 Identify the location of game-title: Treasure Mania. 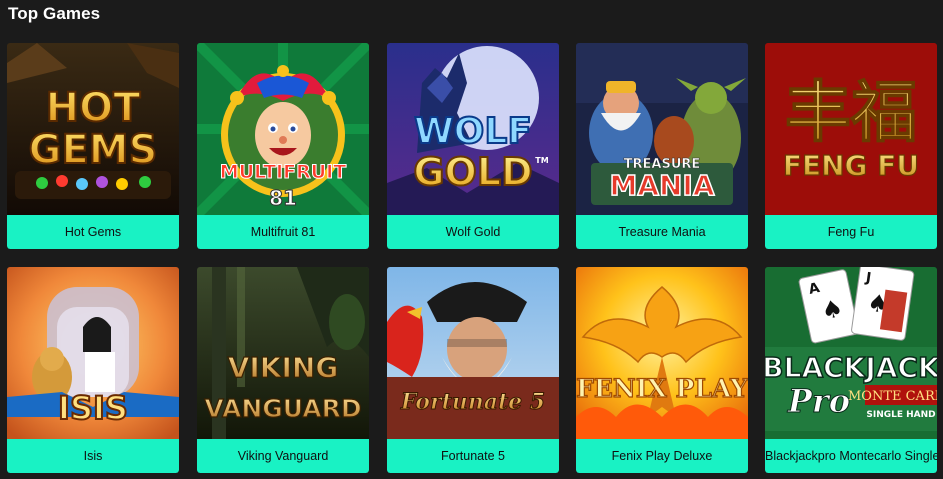
(662, 232).